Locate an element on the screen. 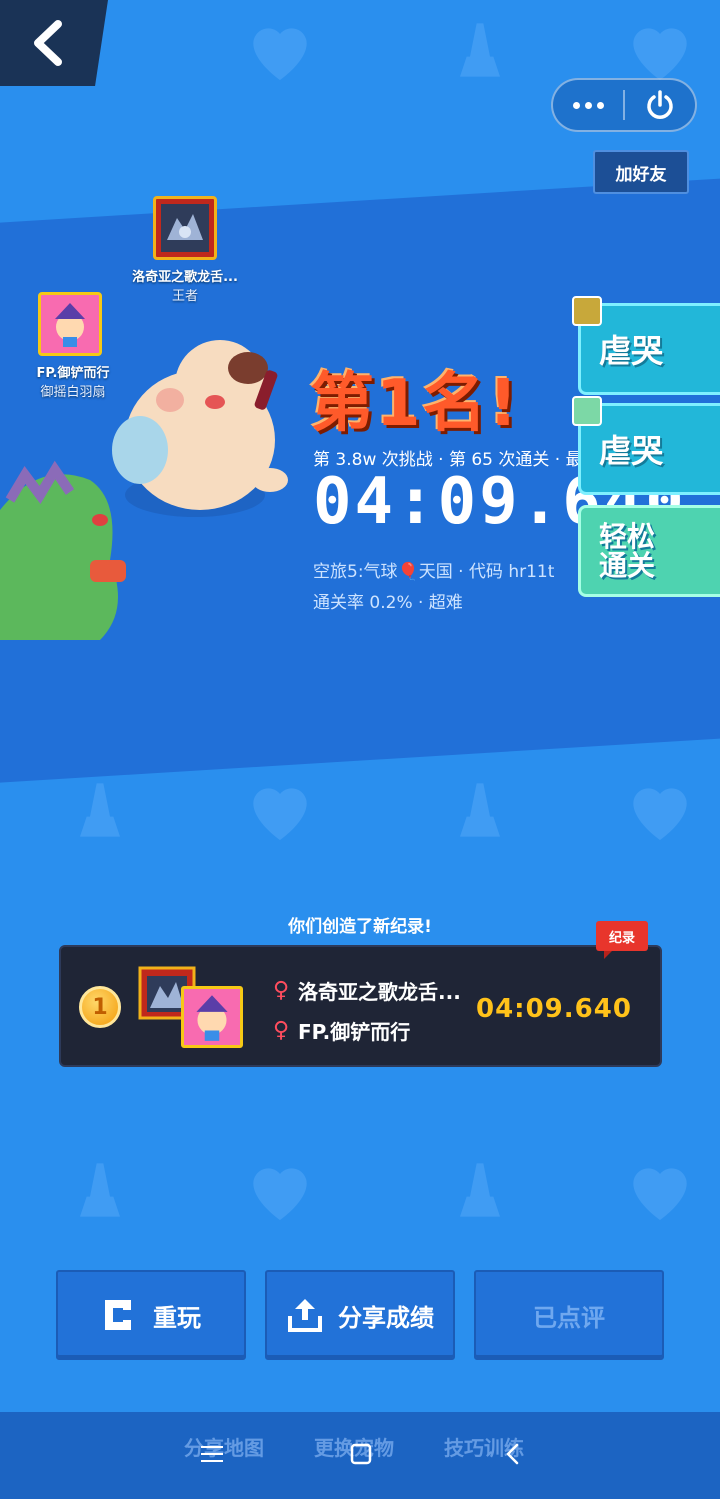  home-square-icon is located at coordinates (361, 1454).